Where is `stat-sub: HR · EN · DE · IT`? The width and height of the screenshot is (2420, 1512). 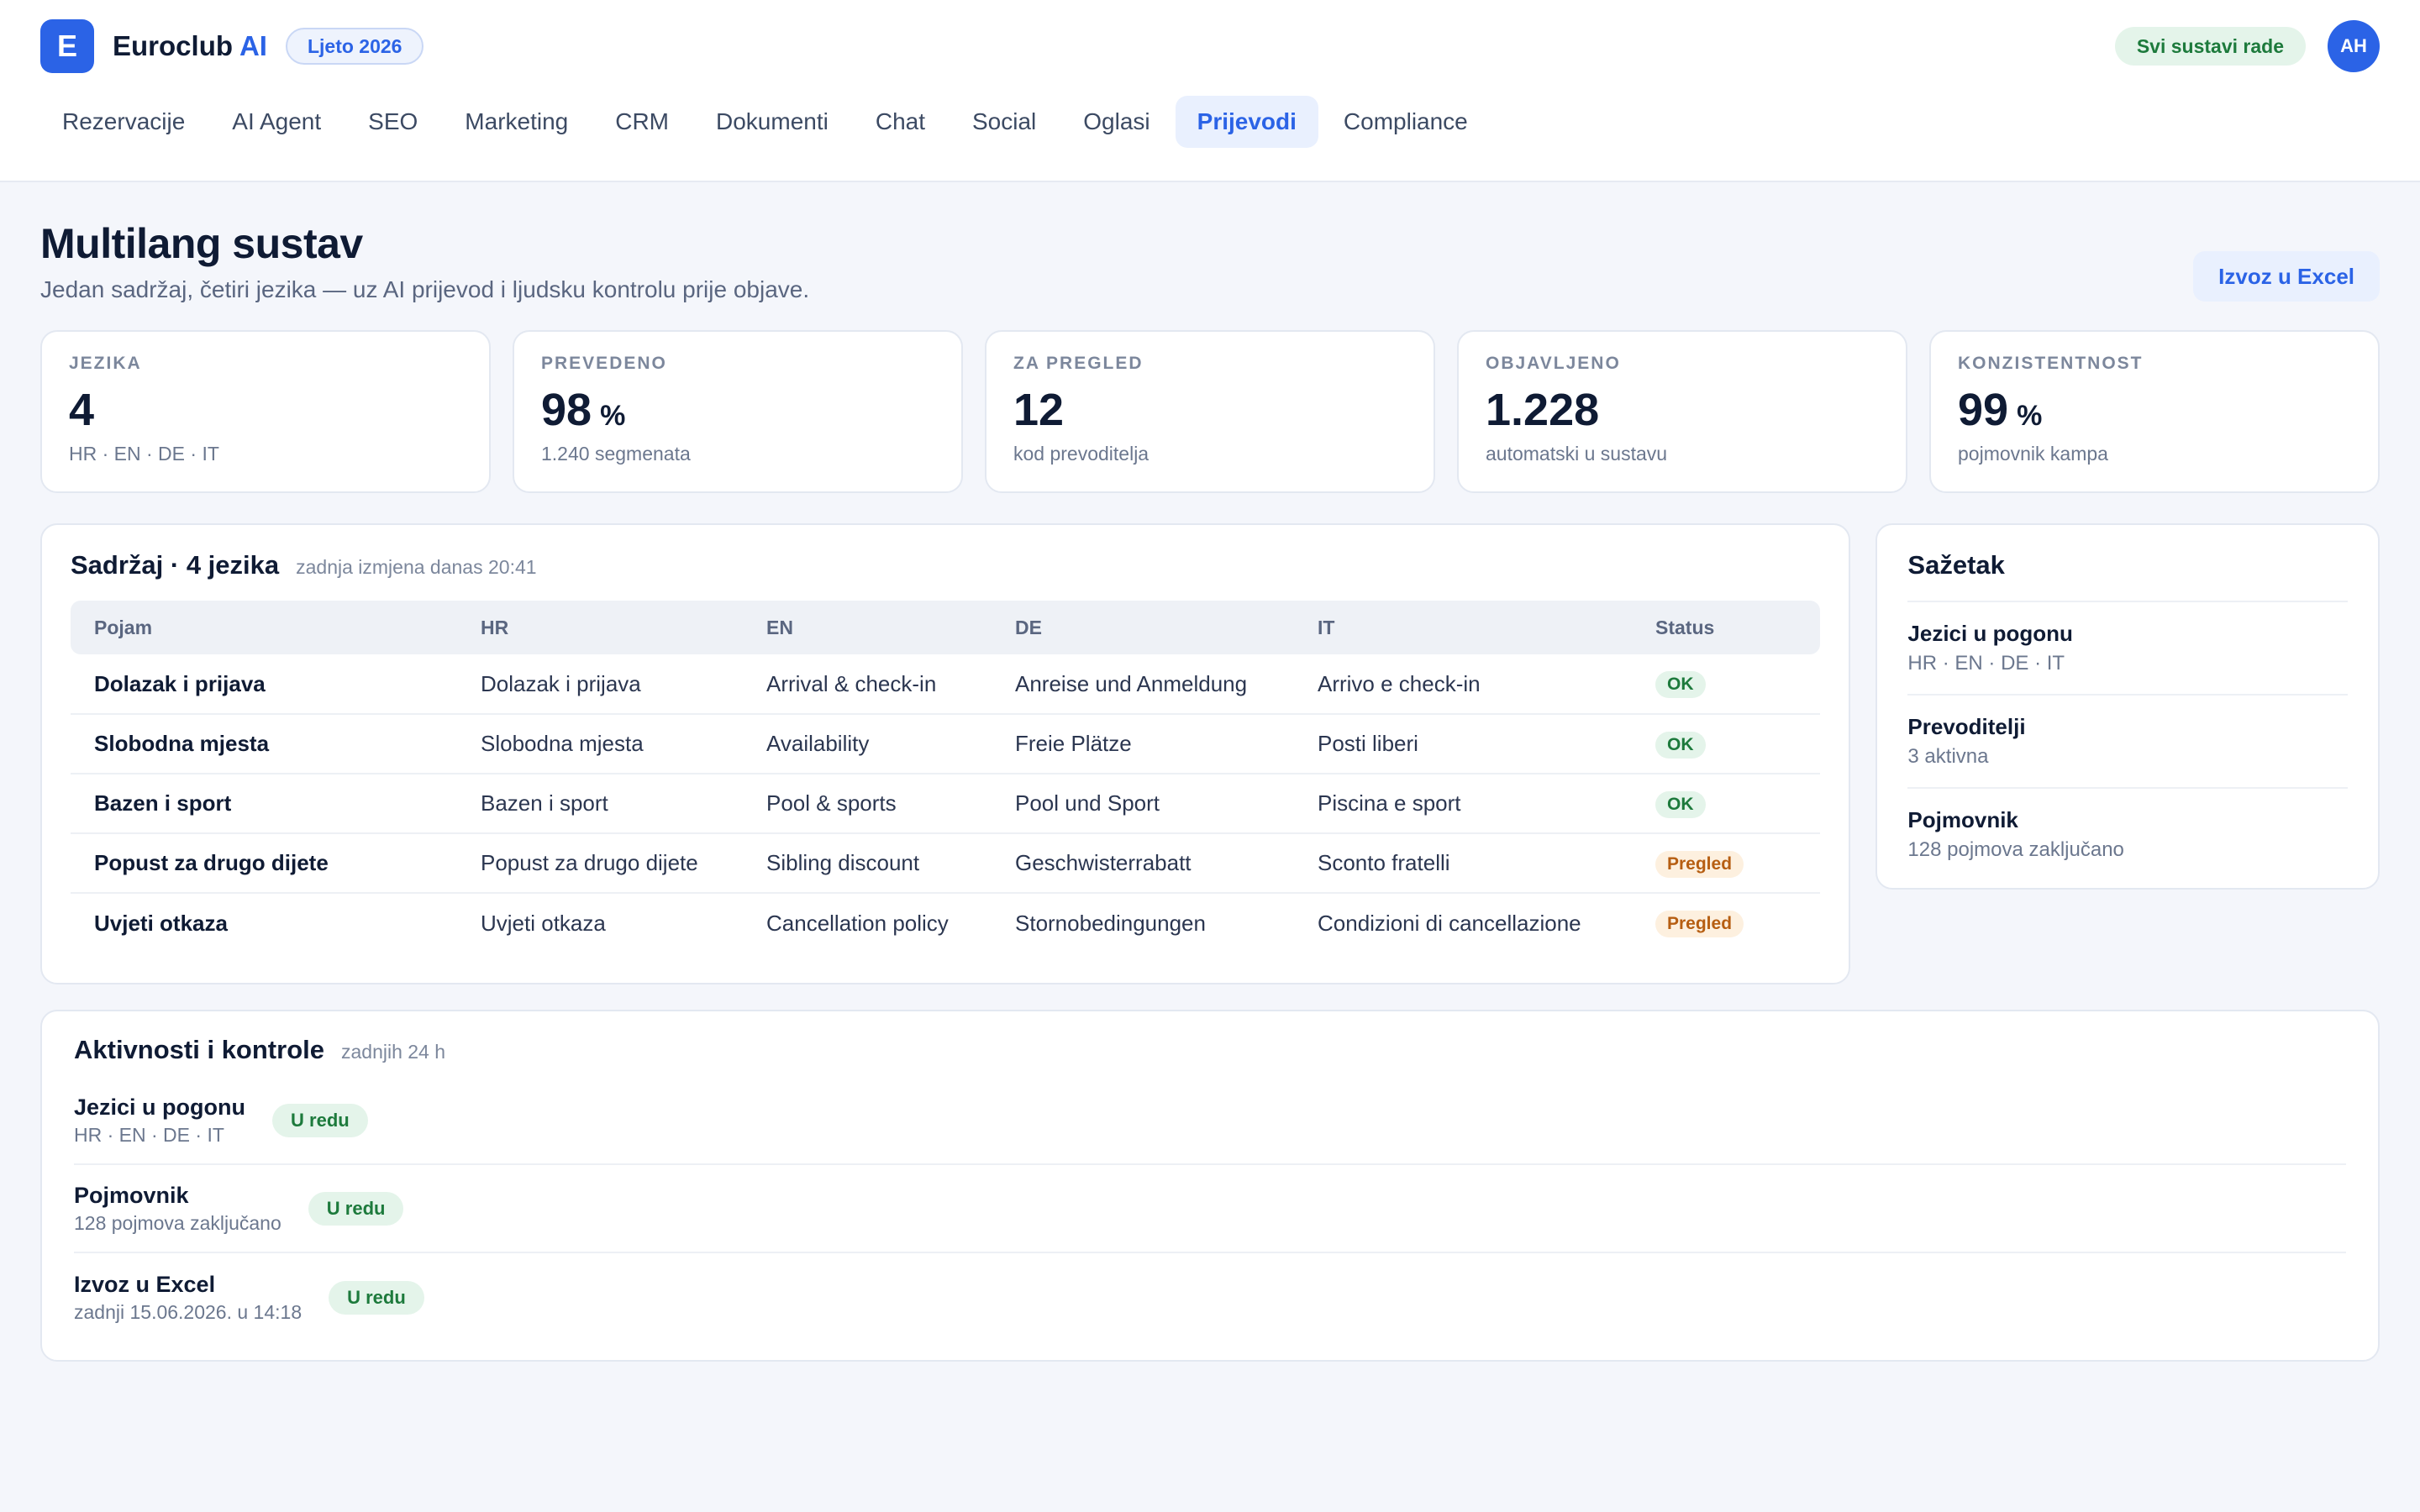
stat-sub: HR · EN · DE · IT is located at coordinates (144, 454).